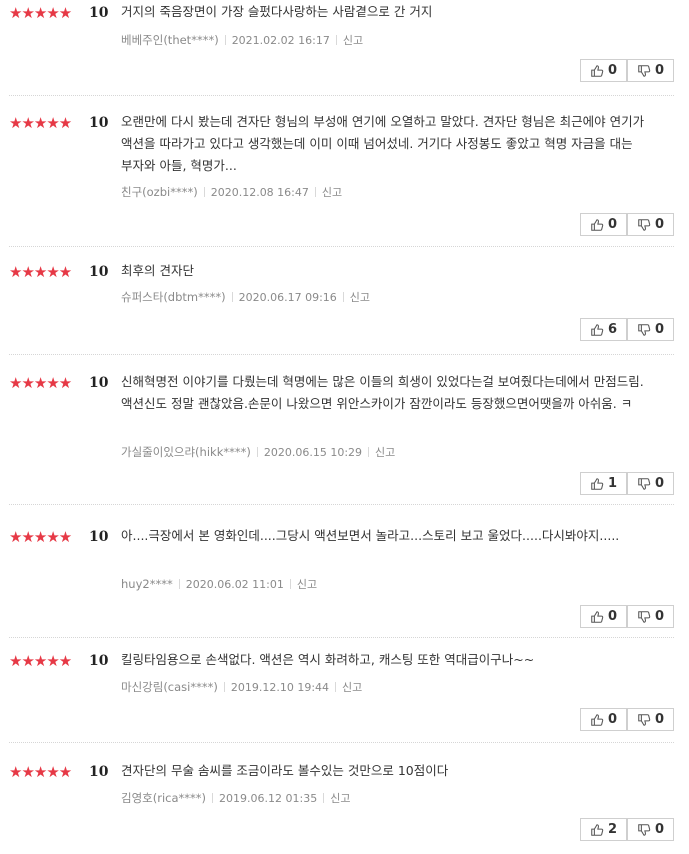 The height and width of the screenshot is (854, 689). What do you see at coordinates (159, 192) in the screenshot?
I see `review-author: 친구(ozbi****)` at bounding box center [159, 192].